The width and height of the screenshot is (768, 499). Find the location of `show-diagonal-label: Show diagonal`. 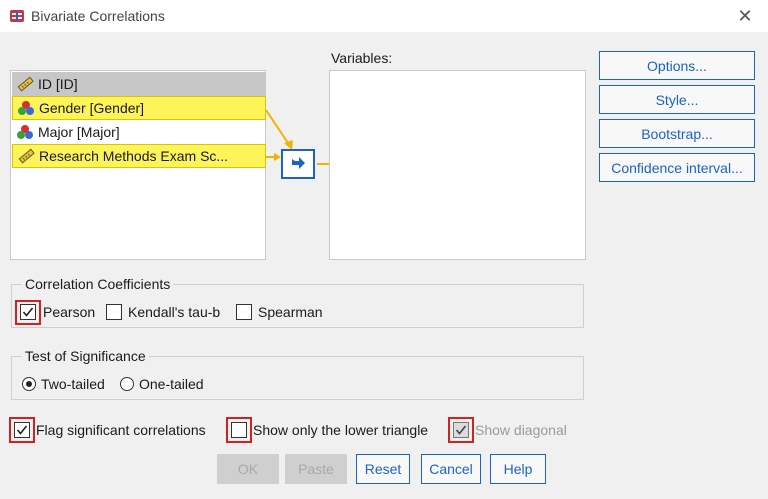

show-diagonal-label: Show diagonal is located at coordinates (521, 430).